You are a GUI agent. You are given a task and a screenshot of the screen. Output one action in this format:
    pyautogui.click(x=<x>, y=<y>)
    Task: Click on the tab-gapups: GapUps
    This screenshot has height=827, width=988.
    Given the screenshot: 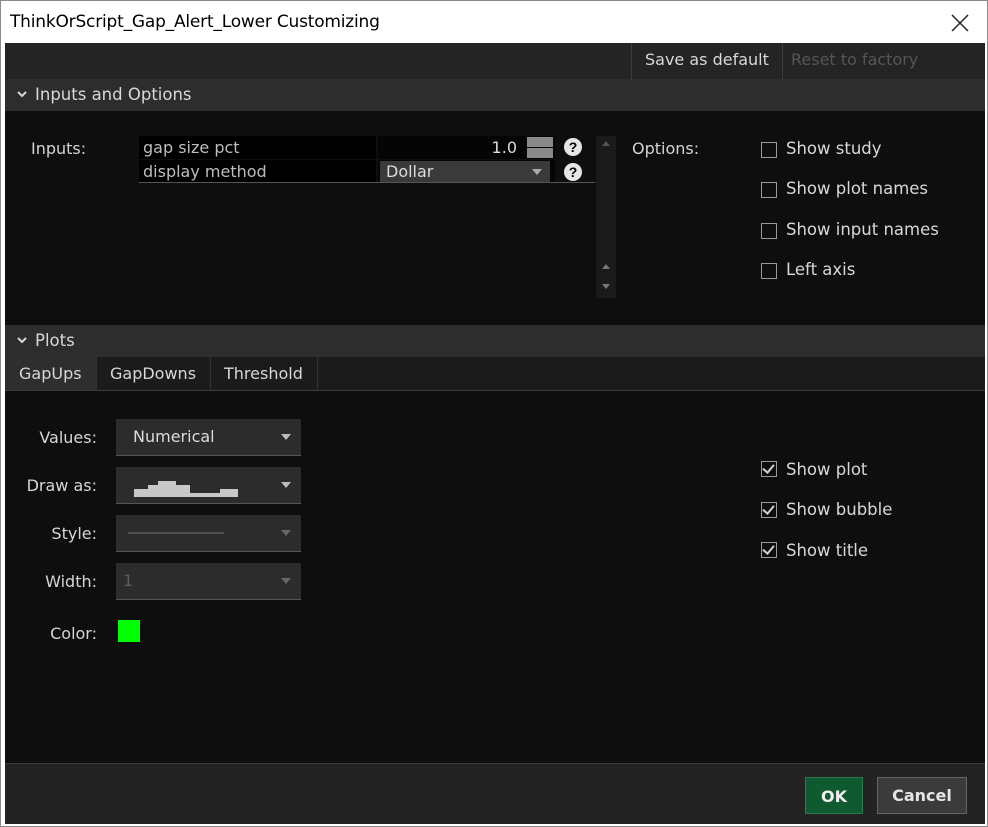 What is the action you would take?
    pyautogui.click(x=51, y=373)
    